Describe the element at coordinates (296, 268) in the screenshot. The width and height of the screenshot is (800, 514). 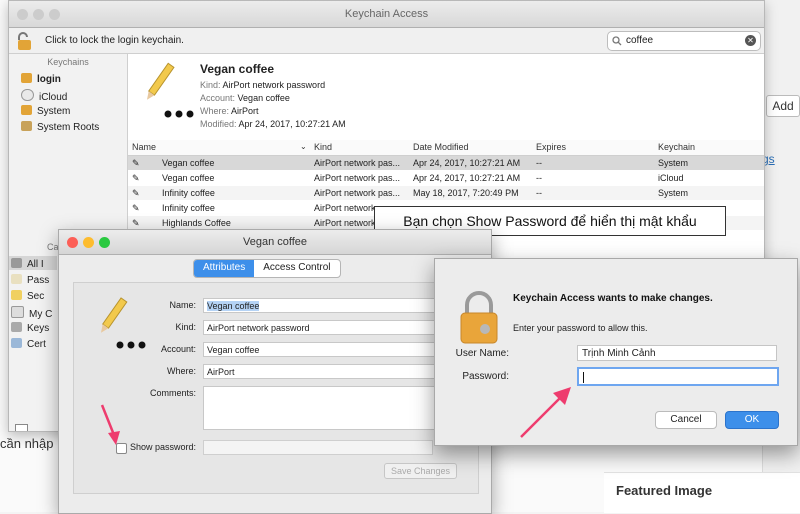
I see `tab-access-control: Access Control` at that location.